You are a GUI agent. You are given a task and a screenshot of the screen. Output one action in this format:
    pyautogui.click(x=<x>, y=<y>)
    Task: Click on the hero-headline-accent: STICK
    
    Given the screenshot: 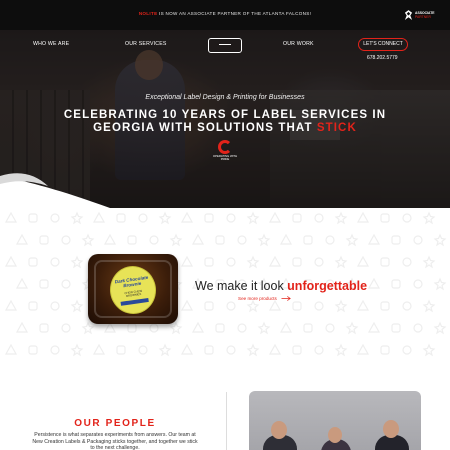 What is the action you would take?
    pyautogui.click(x=336, y=128)
    